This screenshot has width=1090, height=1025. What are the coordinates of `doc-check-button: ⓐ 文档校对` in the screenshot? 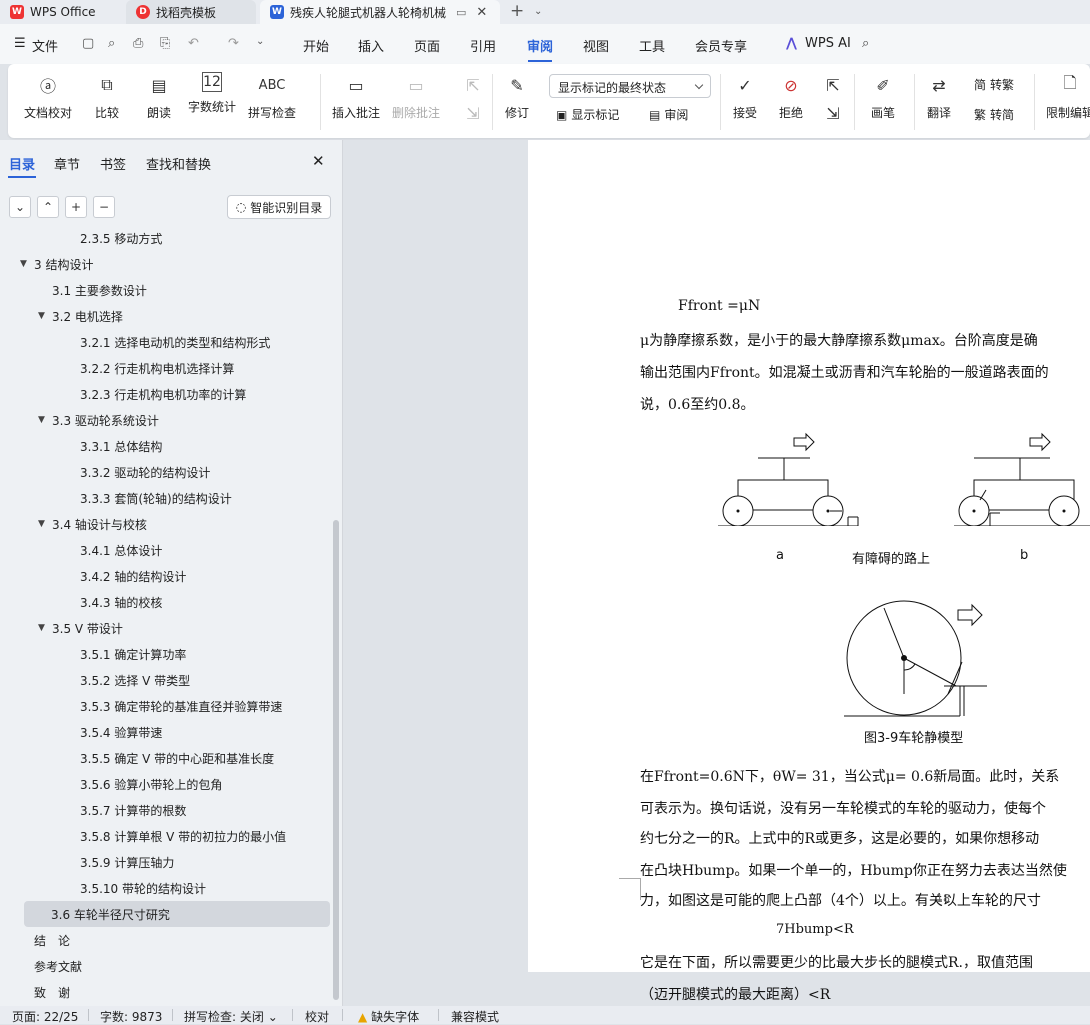 It's located at (48, 96).